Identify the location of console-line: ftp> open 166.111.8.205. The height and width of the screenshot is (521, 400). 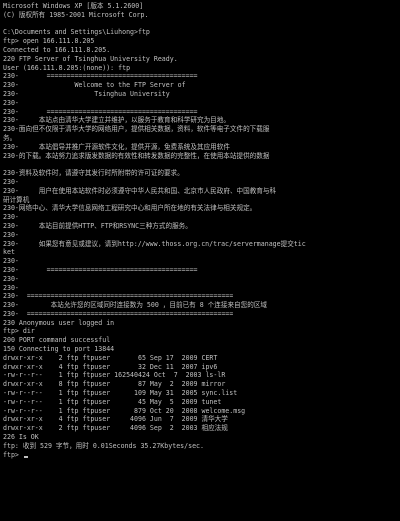
(49, 41).